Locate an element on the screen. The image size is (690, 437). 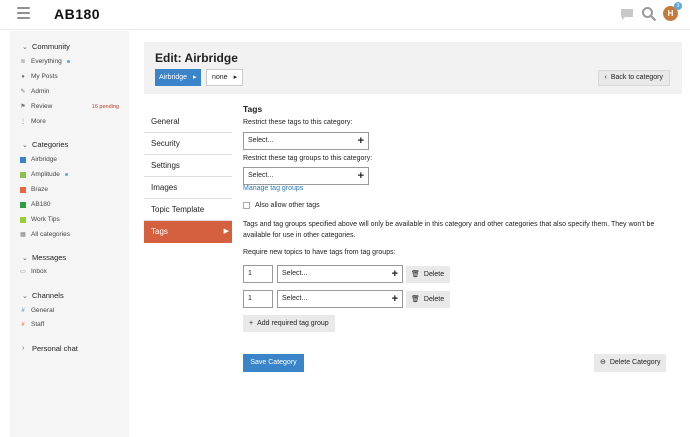
button-label: Back to category is located at coordinates (636, 77).